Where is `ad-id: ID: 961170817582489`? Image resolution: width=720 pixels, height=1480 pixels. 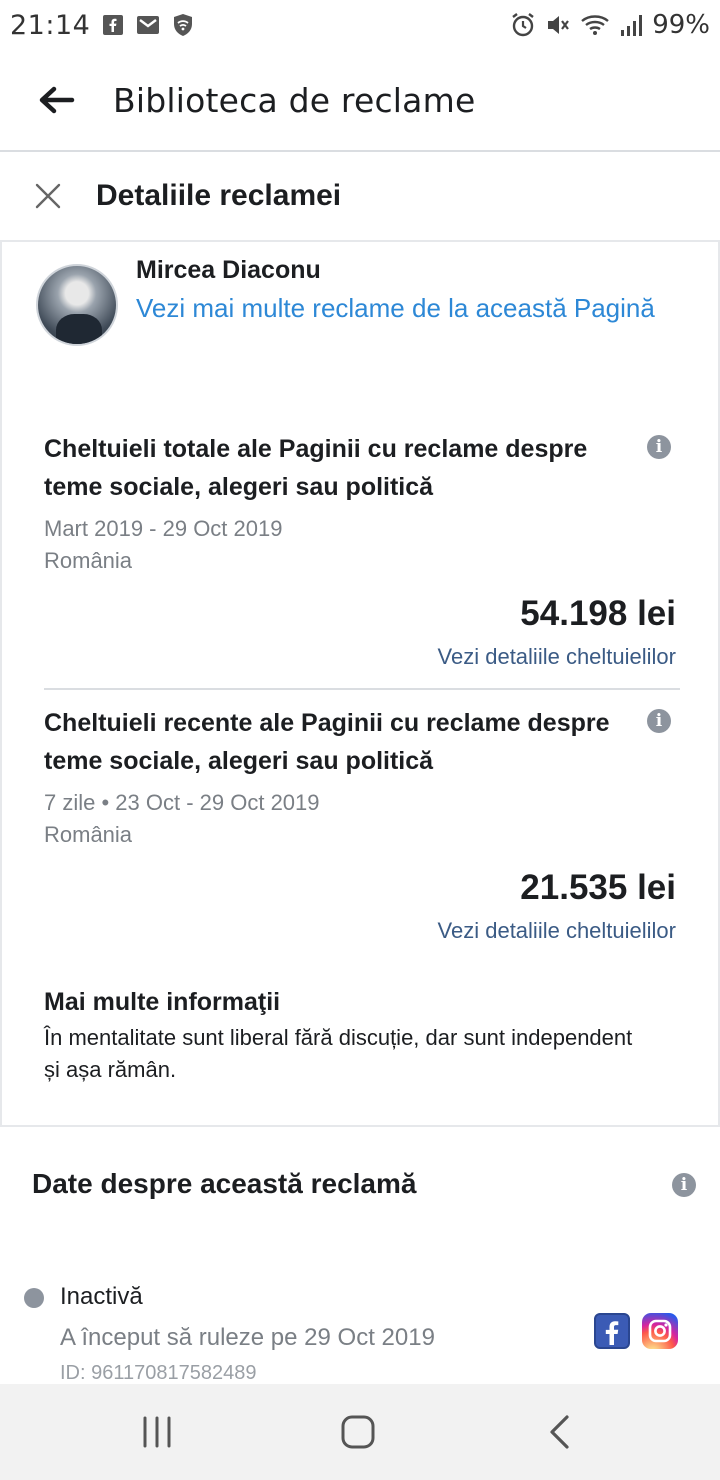 ad-id: ID: 961170817582489 is located at coordinates (158, 1373).